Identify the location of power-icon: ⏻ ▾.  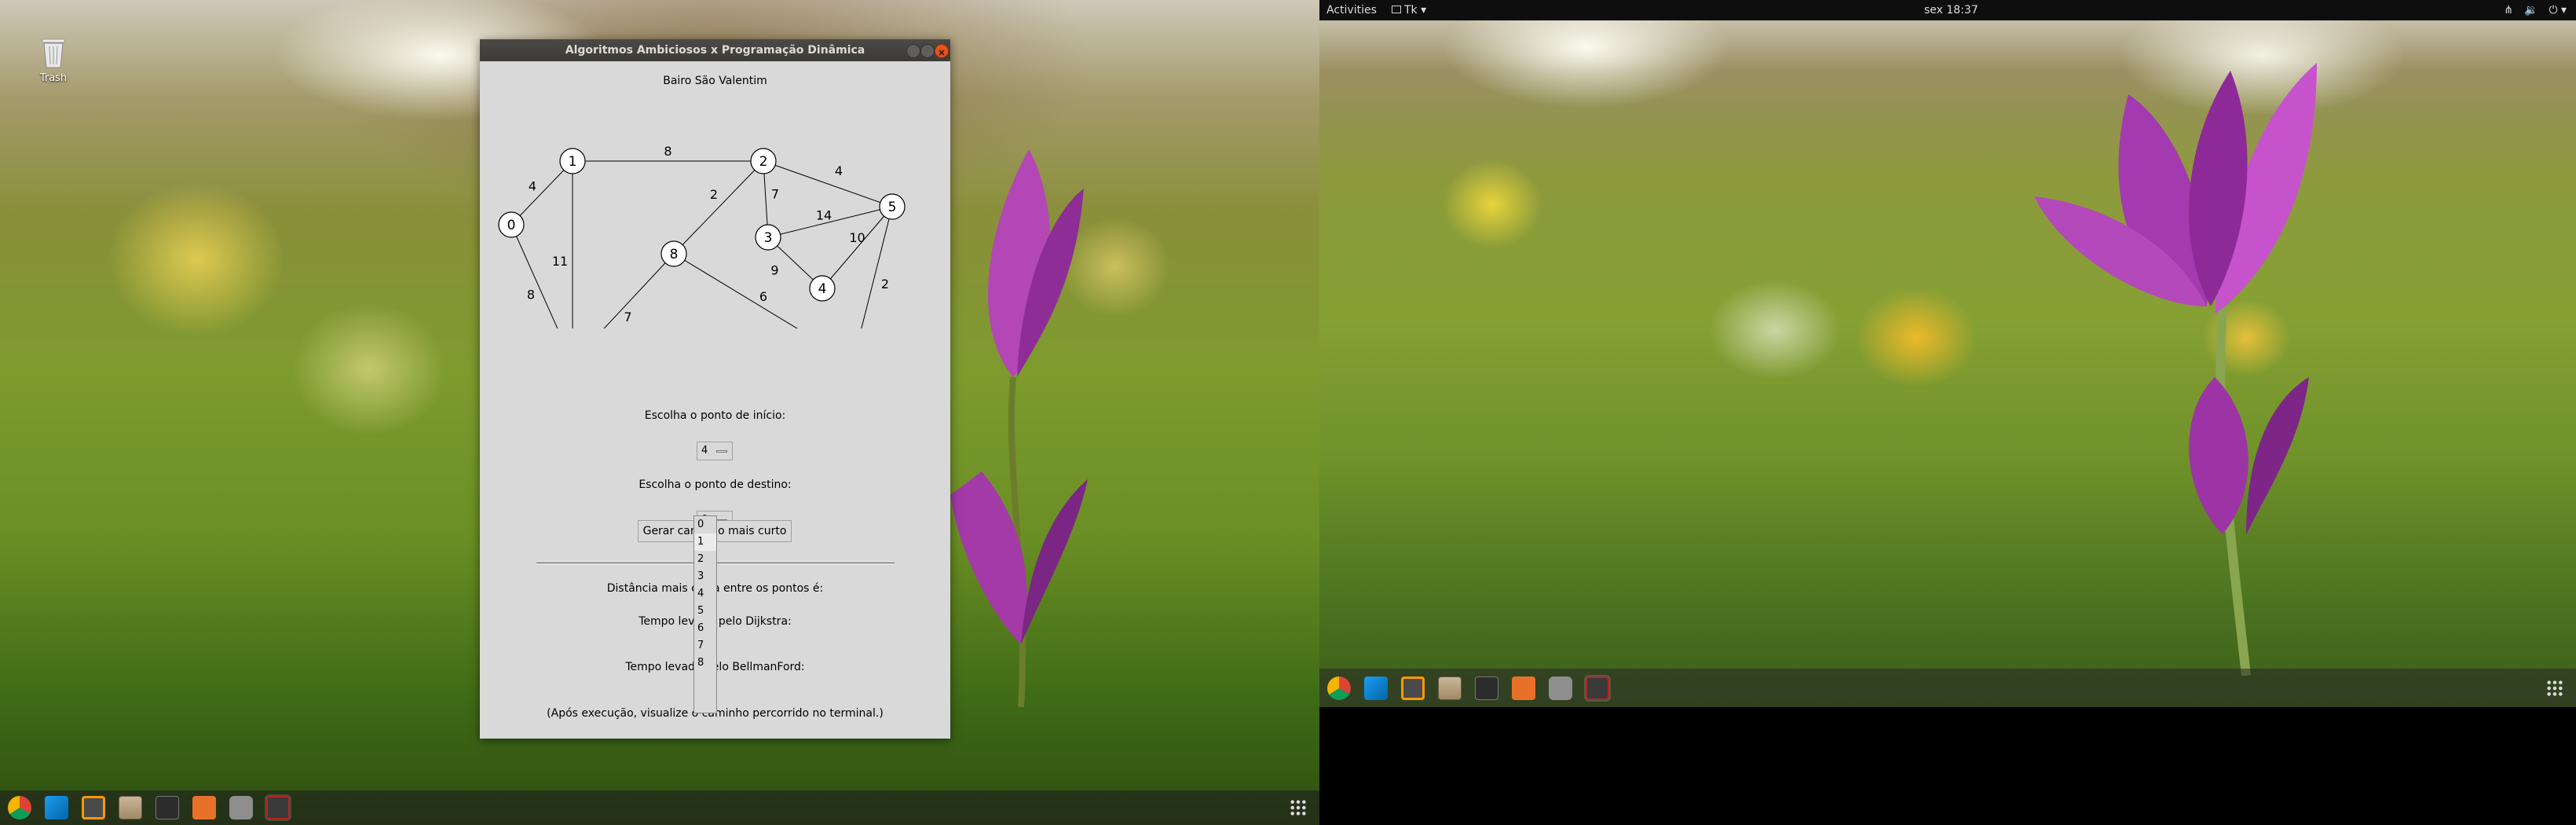
(2558, 10).